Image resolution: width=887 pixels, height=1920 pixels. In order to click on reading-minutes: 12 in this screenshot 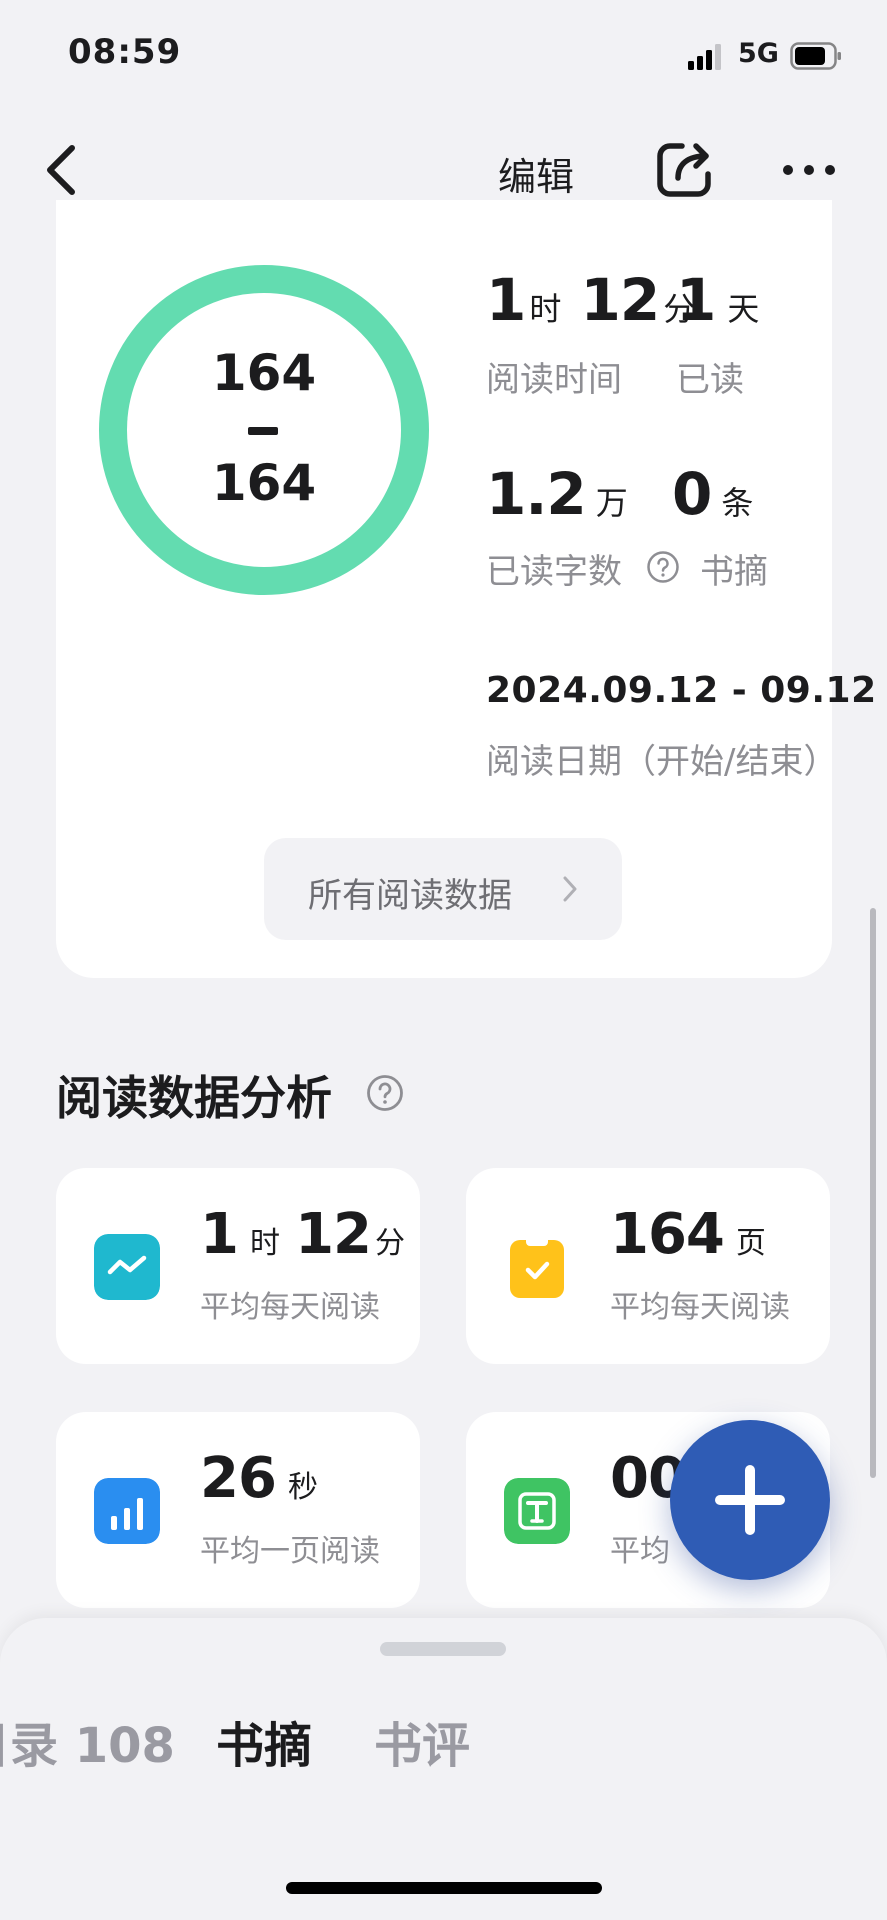, I will do `click(620, 300)`.